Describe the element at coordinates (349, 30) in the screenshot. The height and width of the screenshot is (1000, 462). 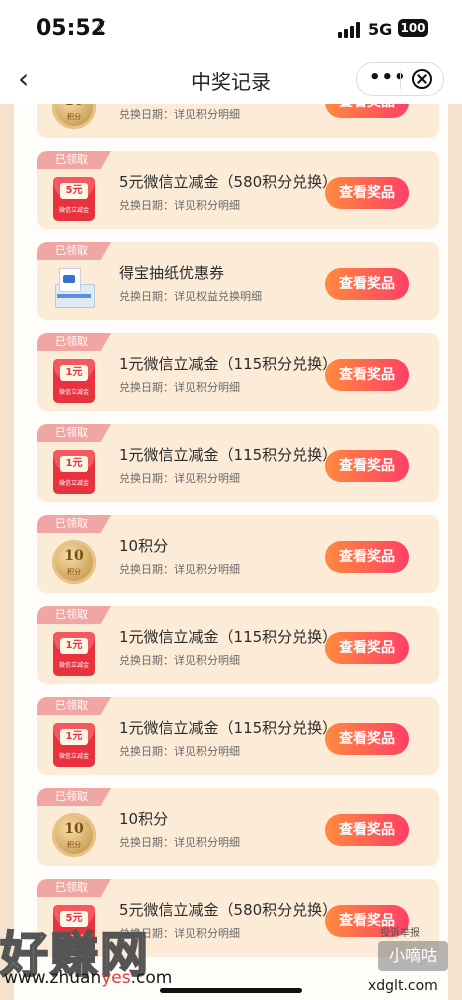
I see `signal-icon` at that location.